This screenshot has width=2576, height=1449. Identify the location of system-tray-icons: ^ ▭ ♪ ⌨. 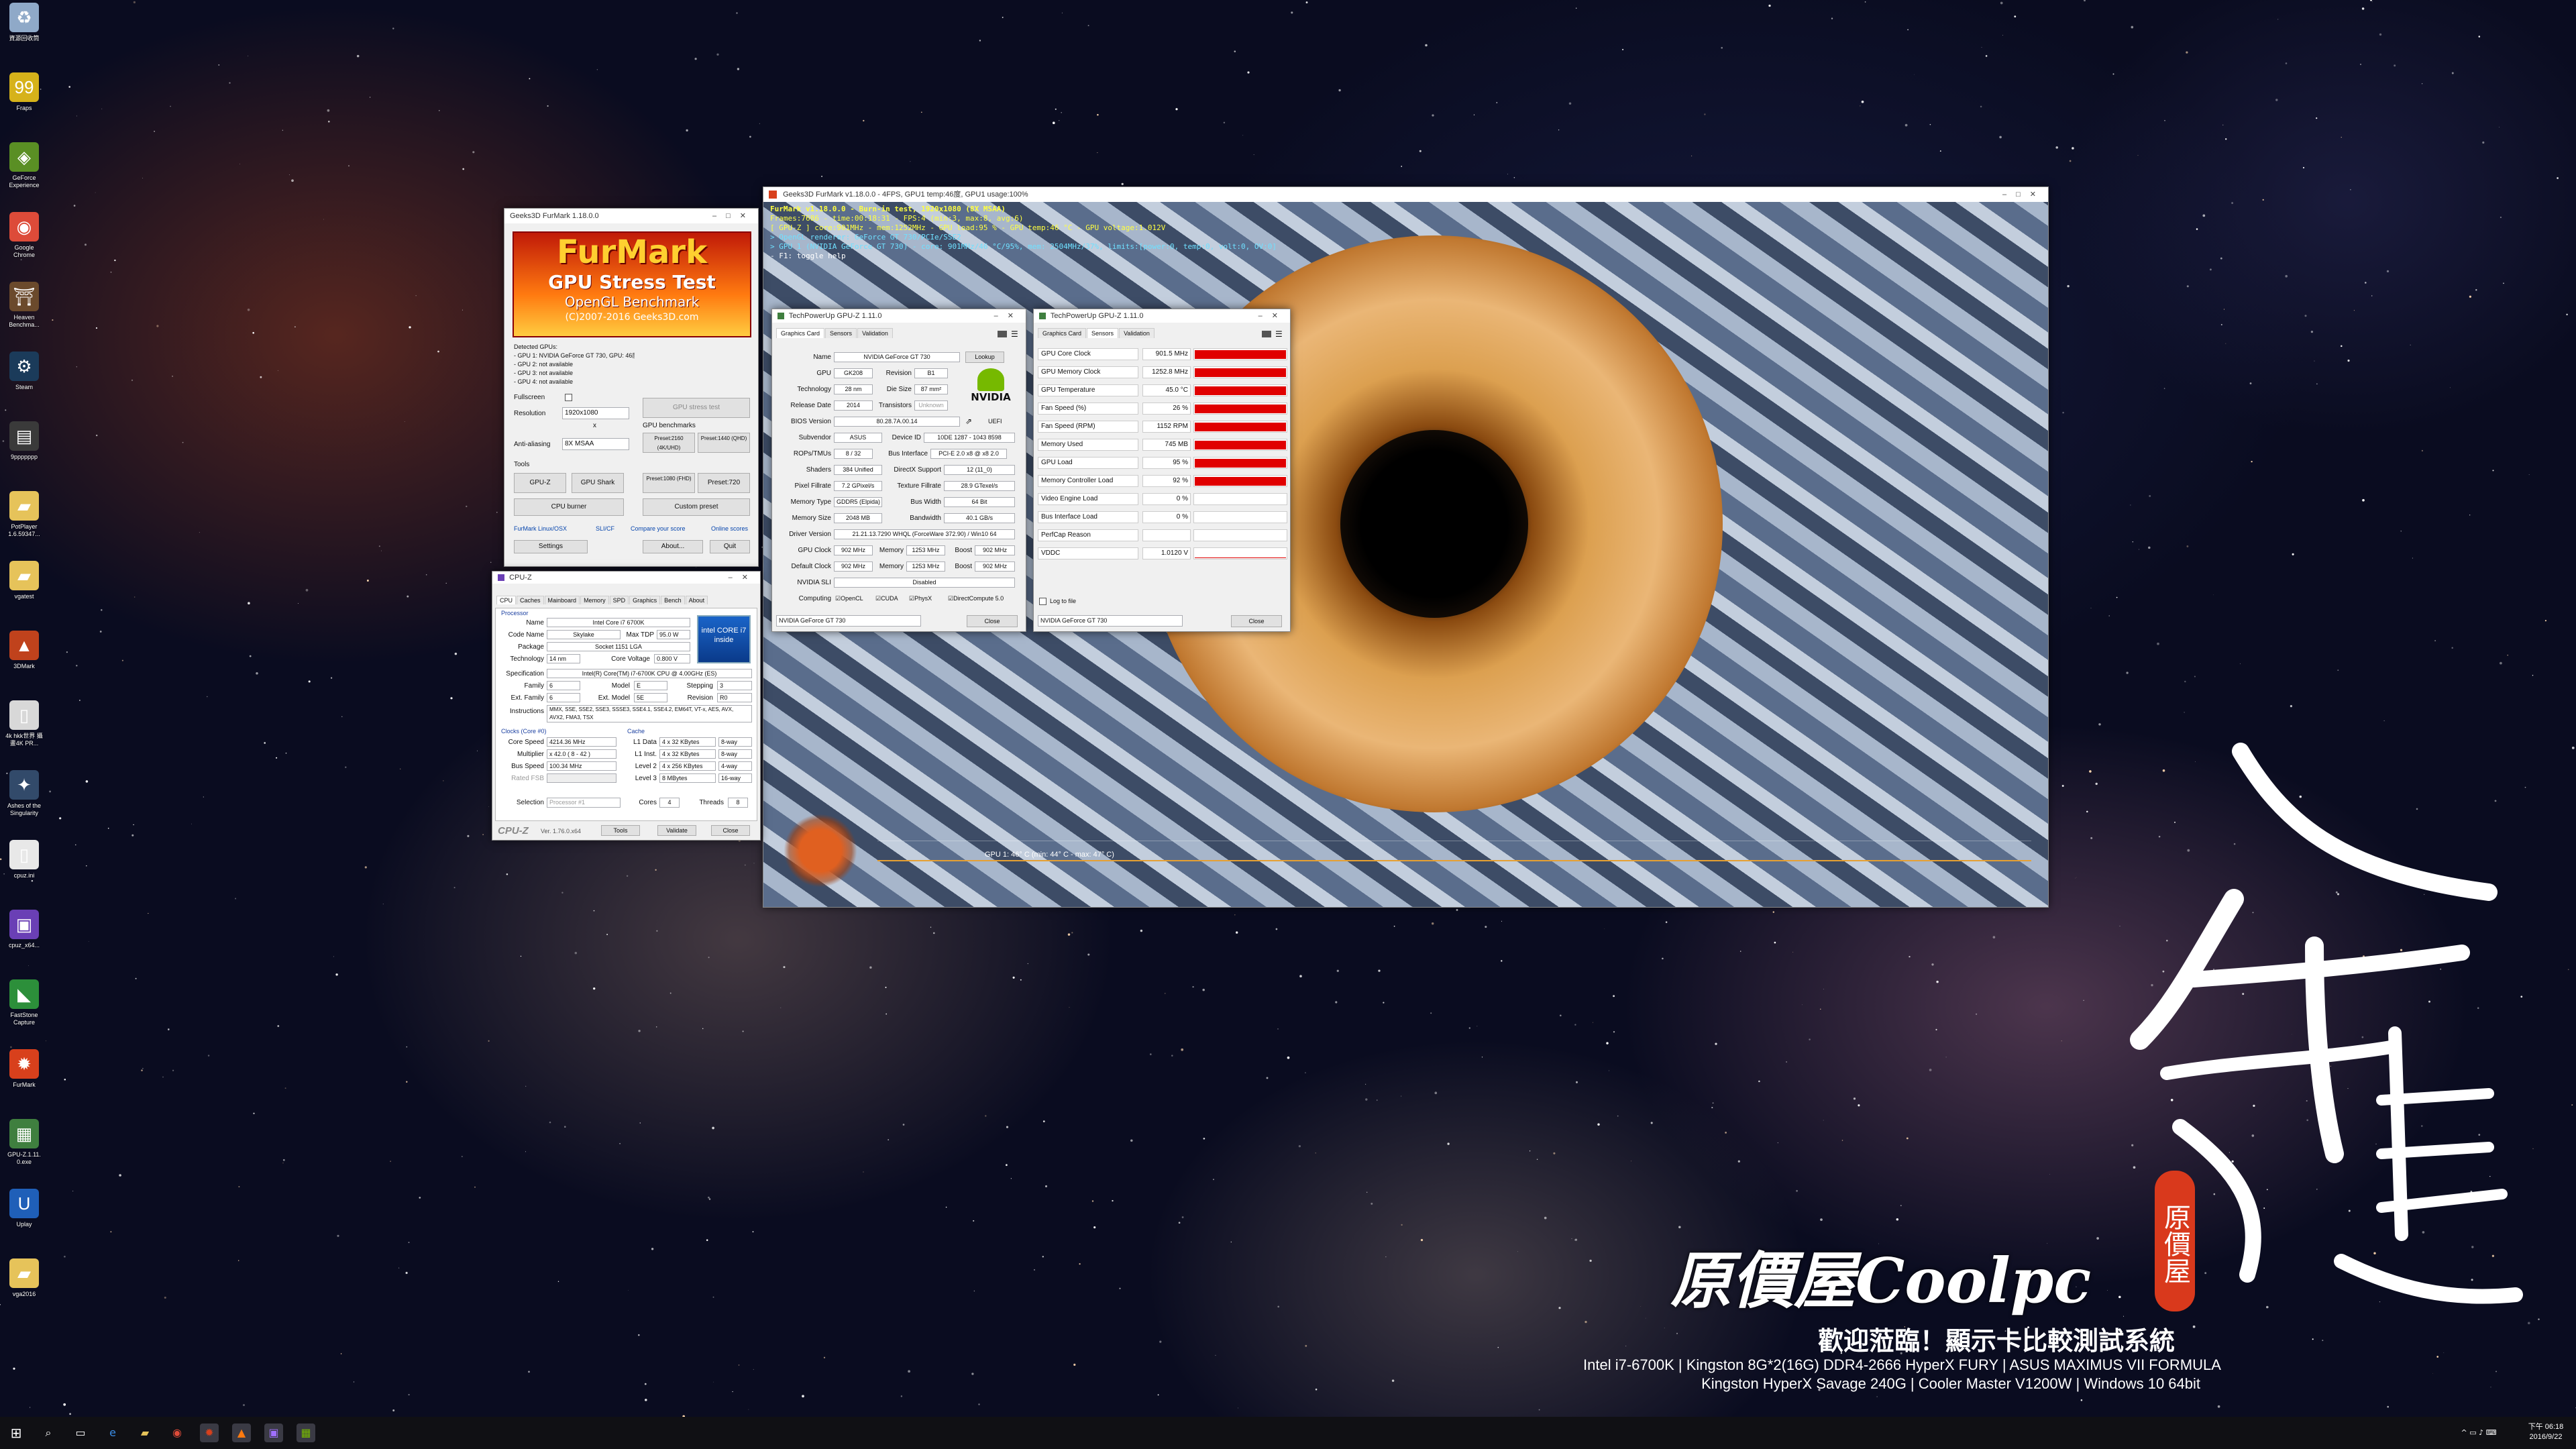
(2479, 1433).